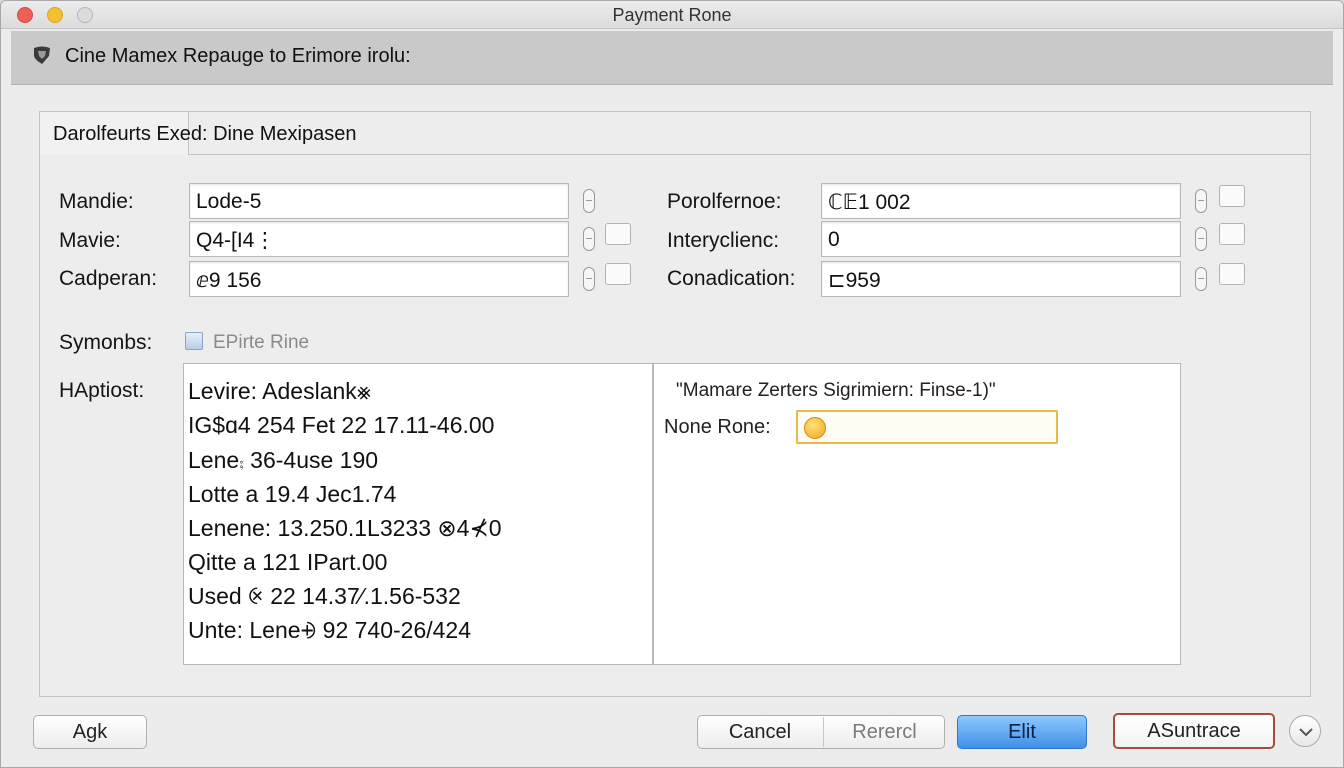  Describe the element at coordinates (618, 274) in the screenshot. I see `cadperan-checkbox` at that location.